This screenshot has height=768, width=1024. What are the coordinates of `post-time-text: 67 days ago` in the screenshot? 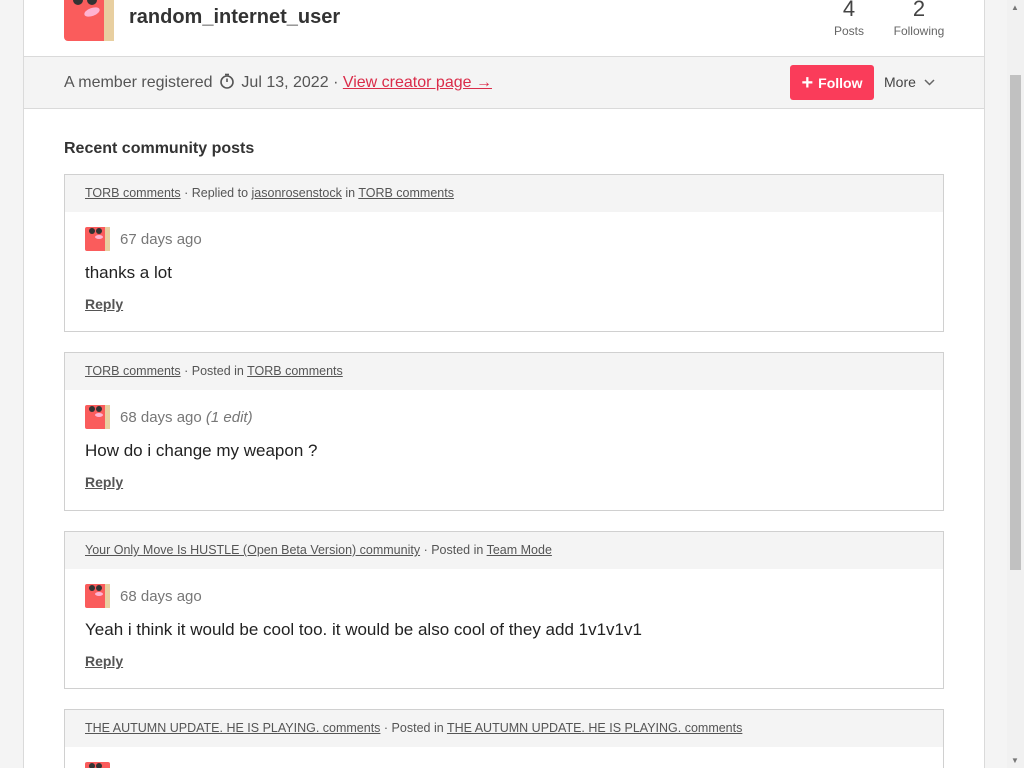 It's located at (161, 239).